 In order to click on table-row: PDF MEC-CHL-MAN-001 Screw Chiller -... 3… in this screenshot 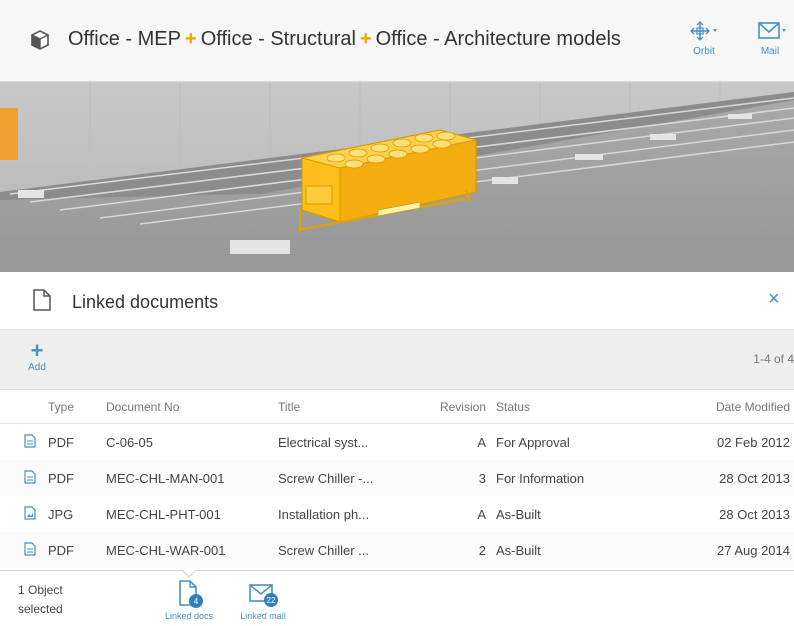, I will do `click(397, 478)`.